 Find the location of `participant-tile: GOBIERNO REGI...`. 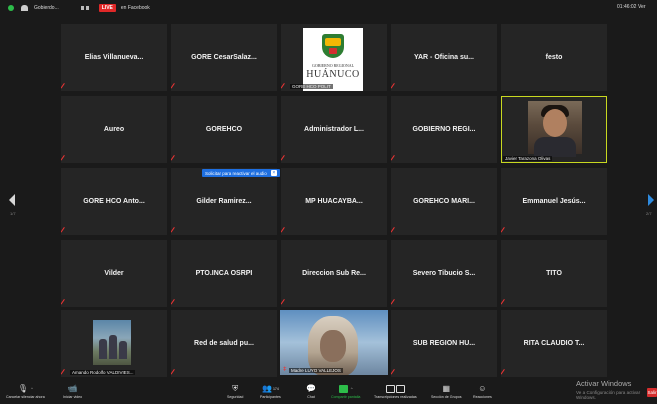

participant-tile: GOBIERNO REGI... is located at coordinates (444, 129).